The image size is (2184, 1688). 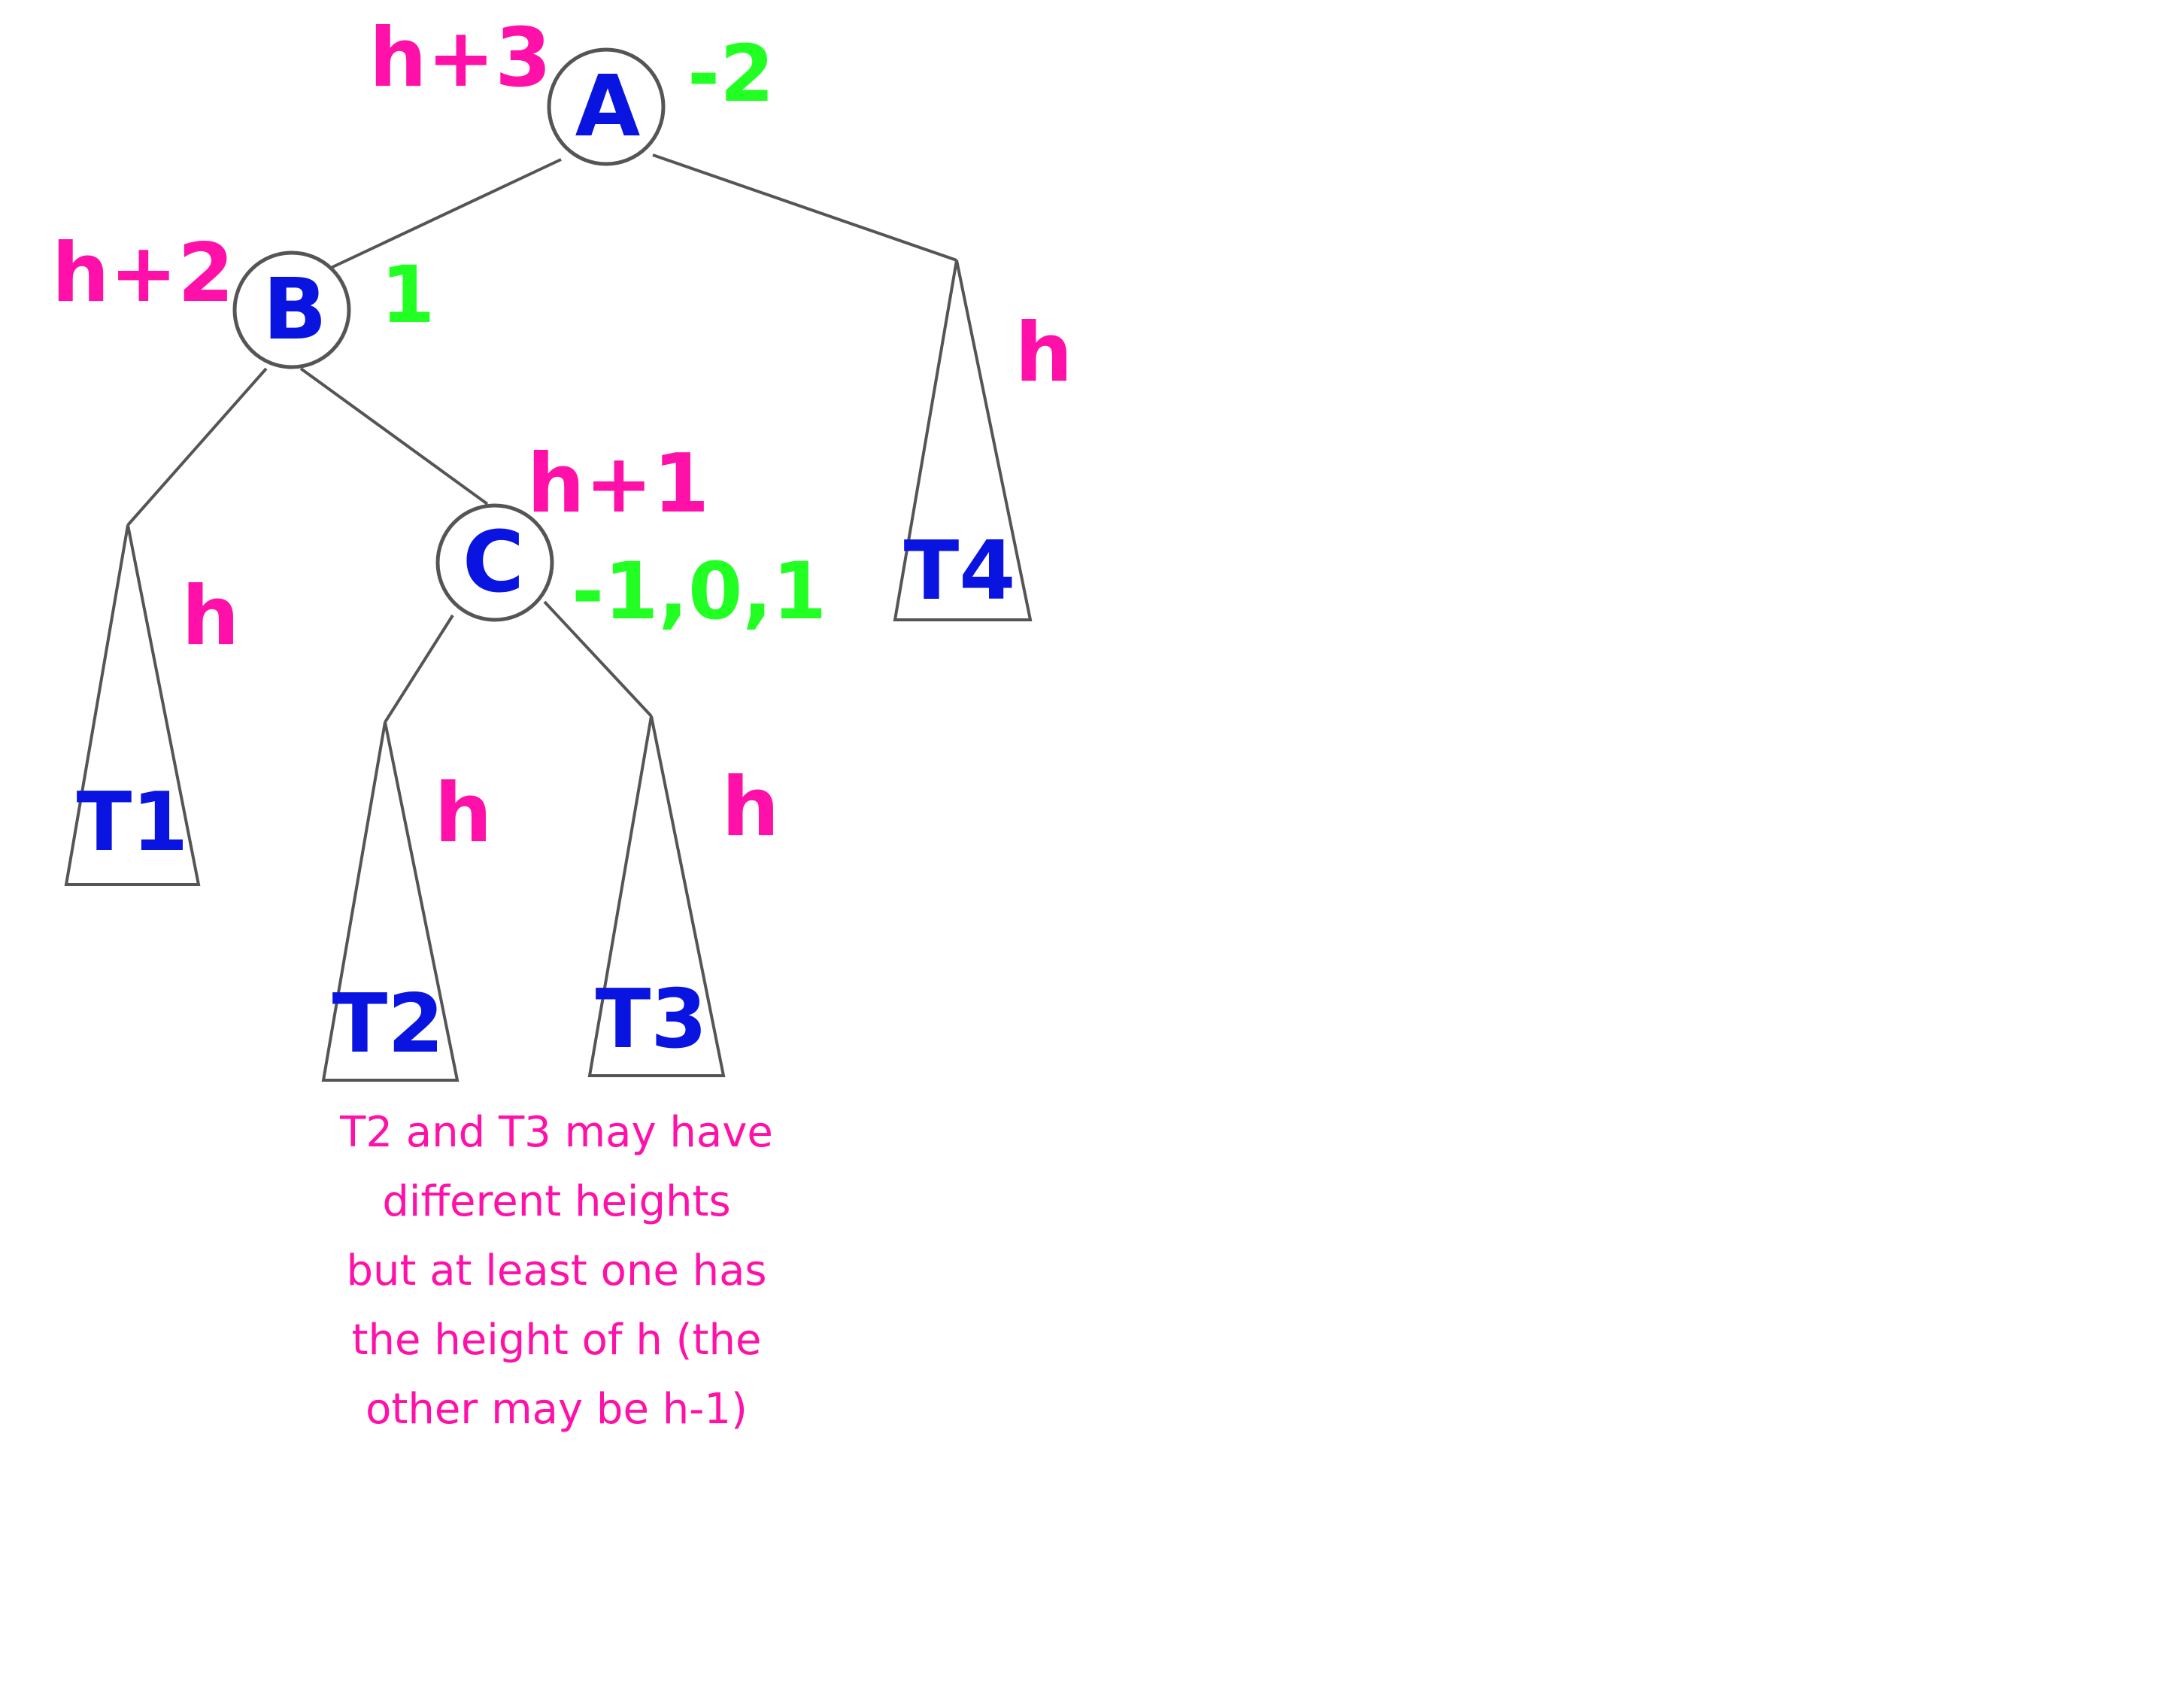 What do you see at coordinates (1044, 353) in the screenshot?
I see `subtree-t4-height: h` at bounding box center [1044, 353].